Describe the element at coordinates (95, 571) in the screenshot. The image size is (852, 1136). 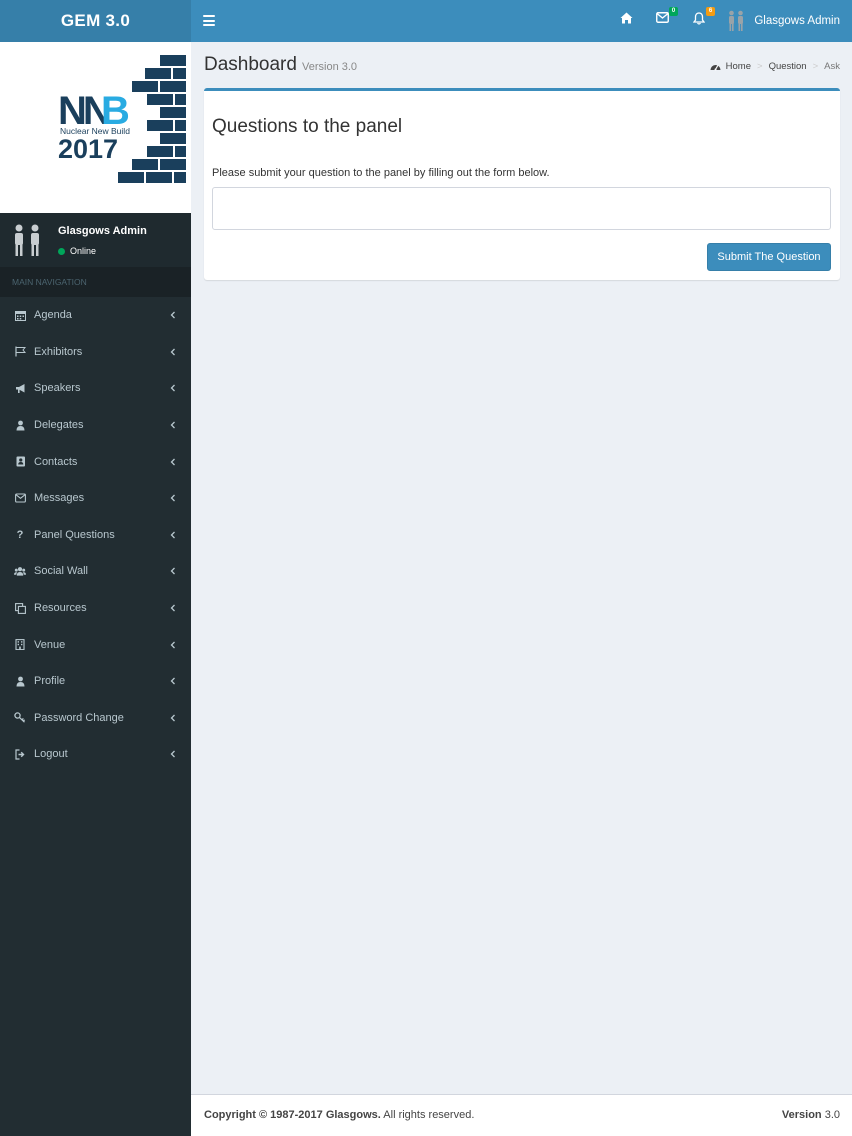
I see `sidebar-item-social-wall: Social Wall` at that location.